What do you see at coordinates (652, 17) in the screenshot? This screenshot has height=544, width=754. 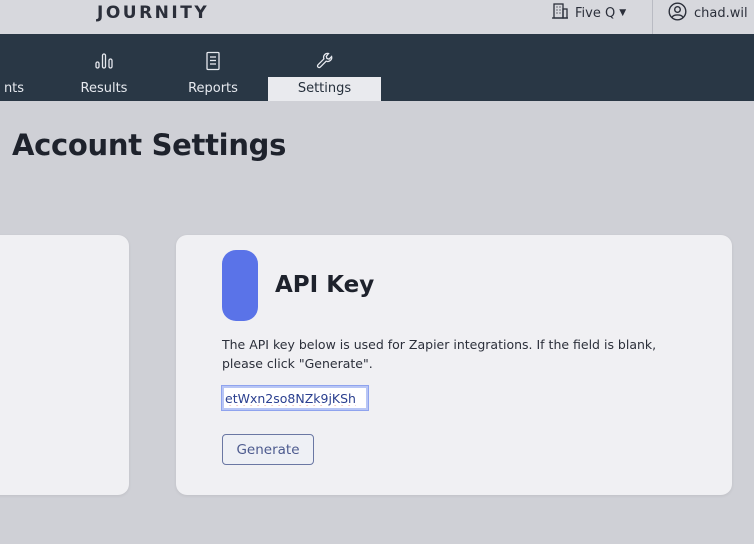 I see `header-divider` at bounding box center [652, 17].